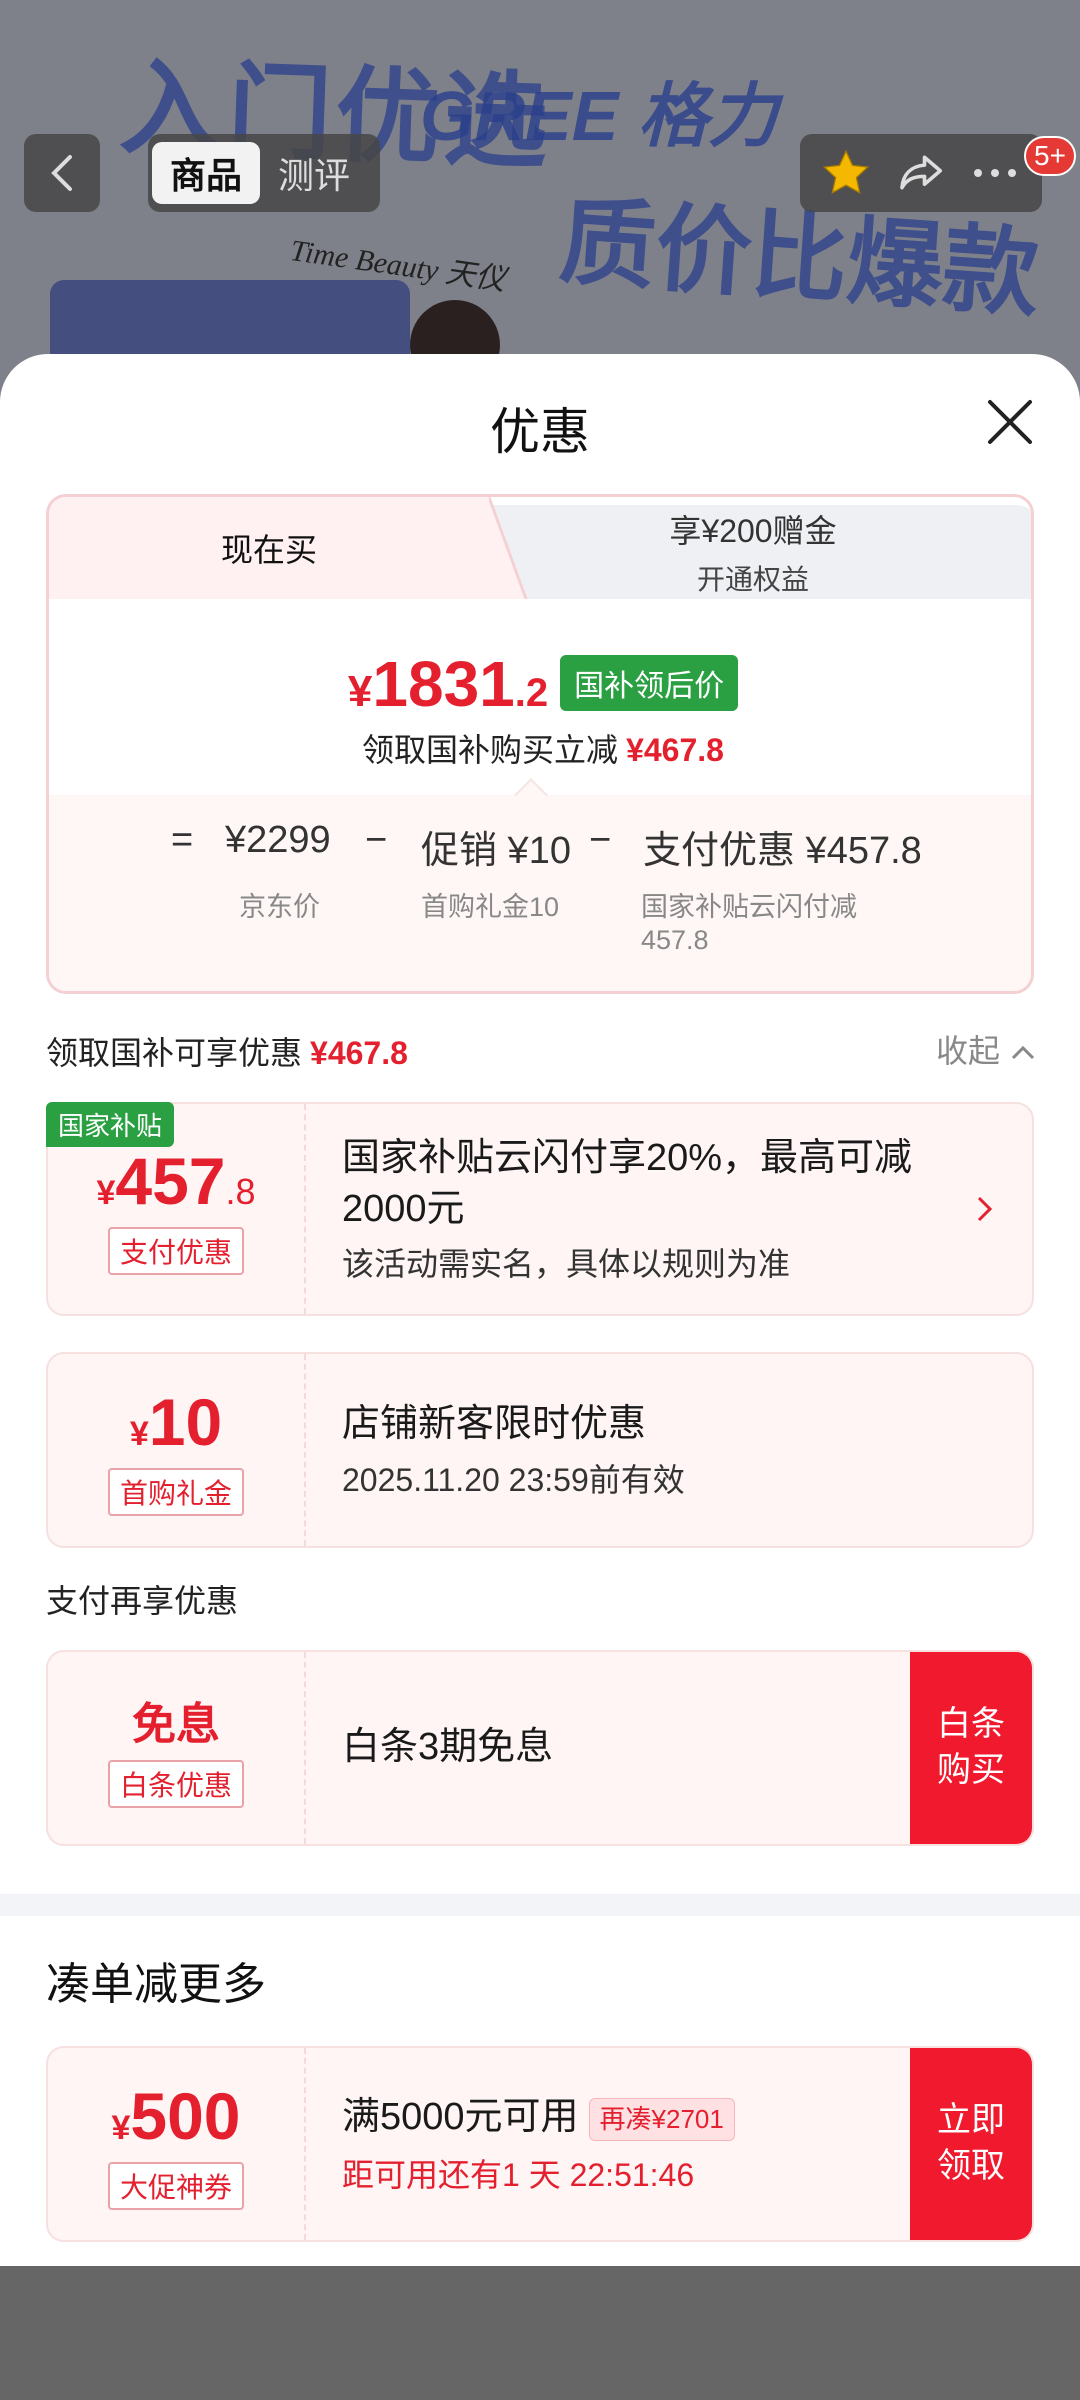 Image resolution: width=1080 pixels, height=2400 pixels. Describe the element at coordinates (175, 2186) in the screenshot. I see `coupon-type-tag: 大促神券` at that location.